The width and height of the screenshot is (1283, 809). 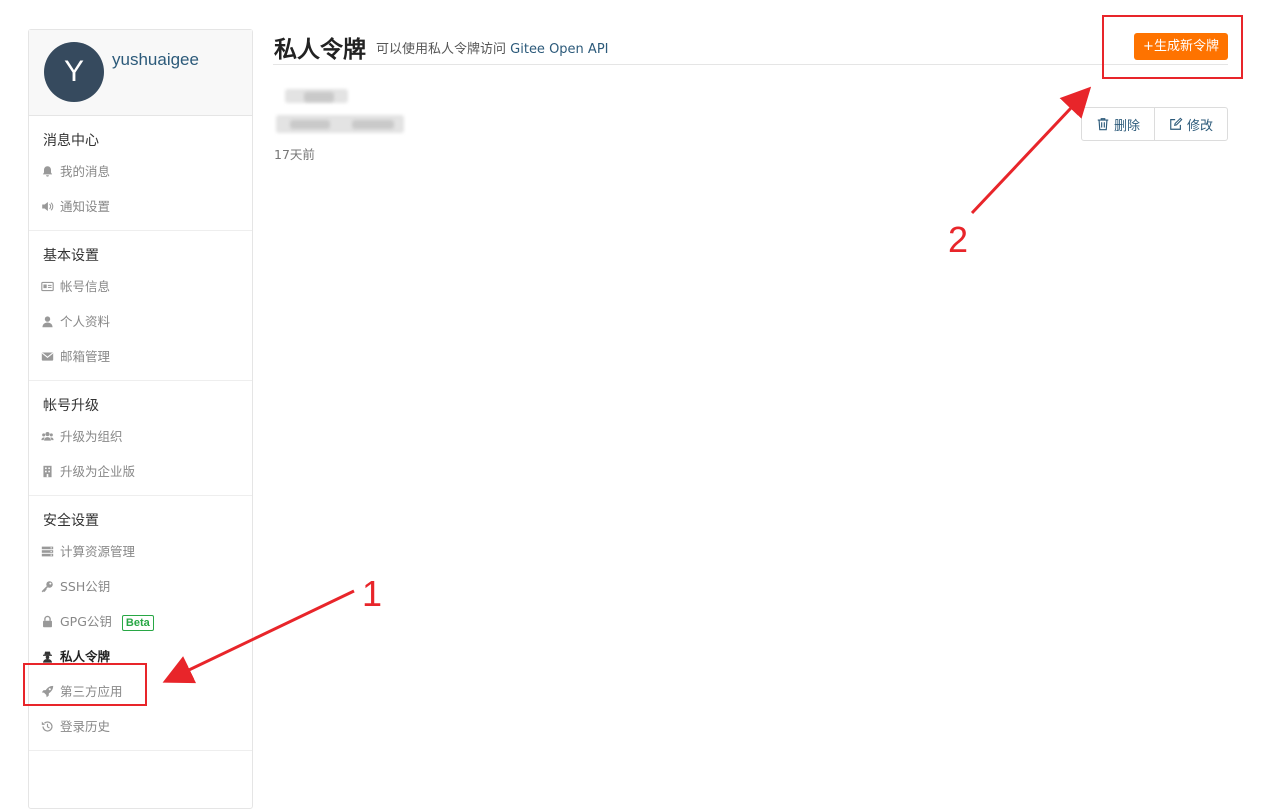 I want to click on avatar: Y, so click(x=74, y=72).